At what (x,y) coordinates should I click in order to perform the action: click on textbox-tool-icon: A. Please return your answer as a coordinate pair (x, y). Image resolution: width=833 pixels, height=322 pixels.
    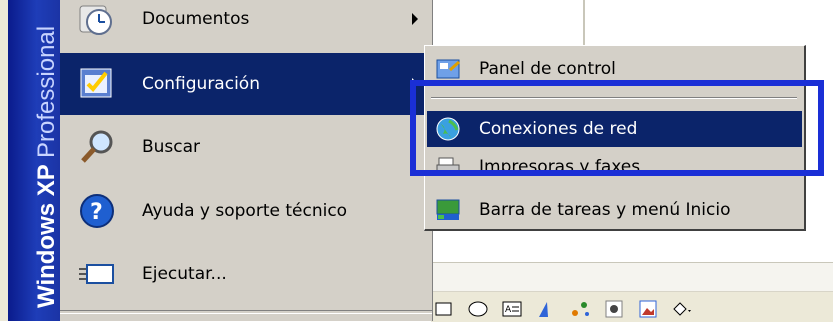
    Looking at the image, I should click on (512, 309).